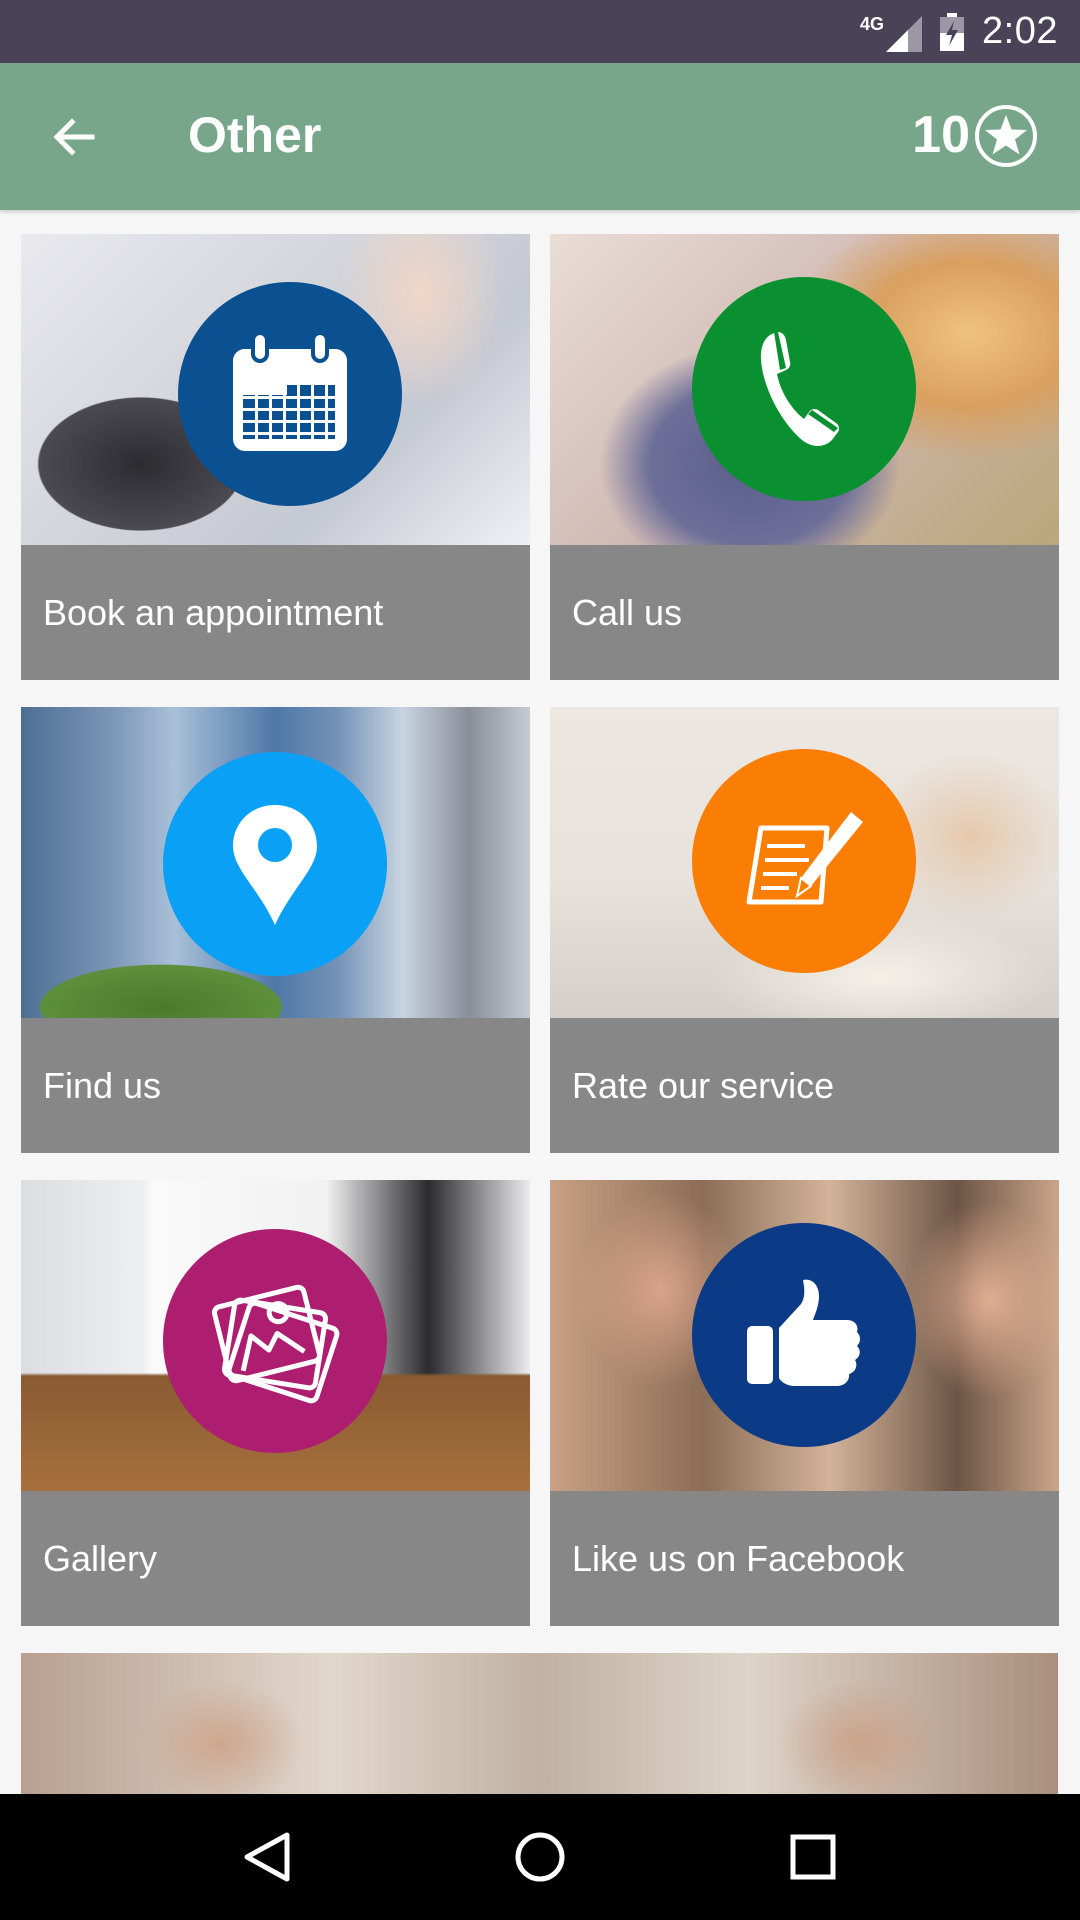 Image resolution: width=1080 pixels, height=1920 pixels. I want to click on tile-facebook-like: Like us on Facebook, so click(804, 1403).